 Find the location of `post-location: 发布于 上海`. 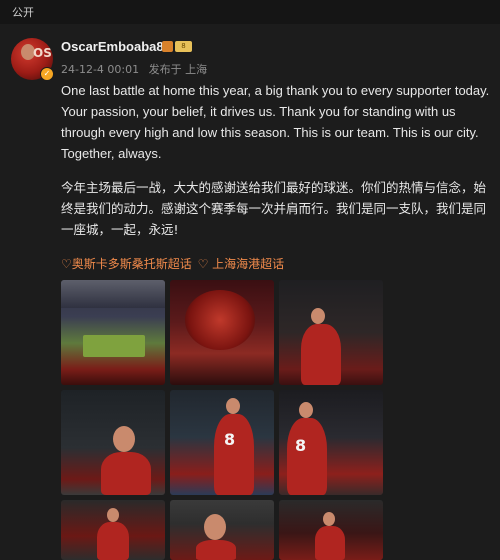

post-location: 发布于 上海 is located at coordinates (178, 69).